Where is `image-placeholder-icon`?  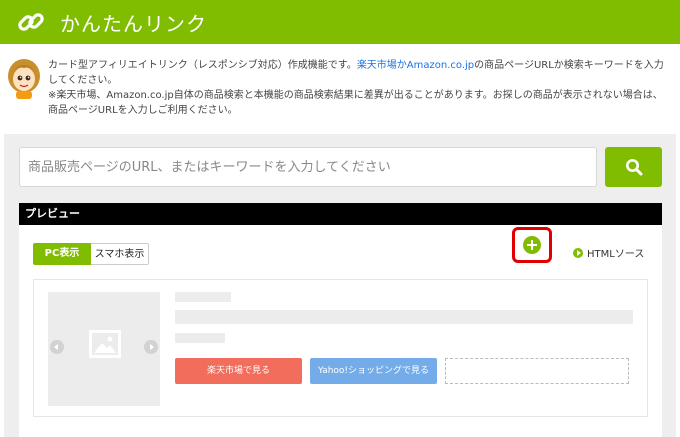 image-placeholder-icon is located at coordinates (105, 344).